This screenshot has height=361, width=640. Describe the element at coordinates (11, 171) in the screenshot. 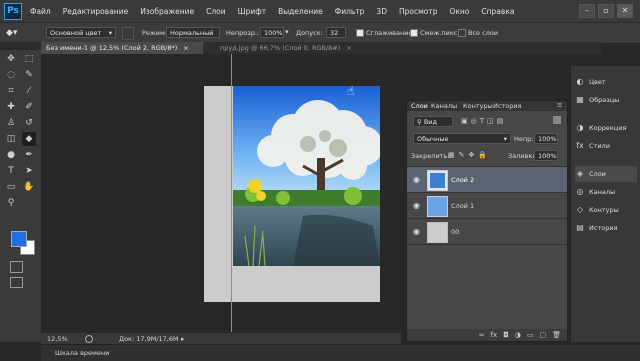

I see `type-tool-icon: T` at that location.